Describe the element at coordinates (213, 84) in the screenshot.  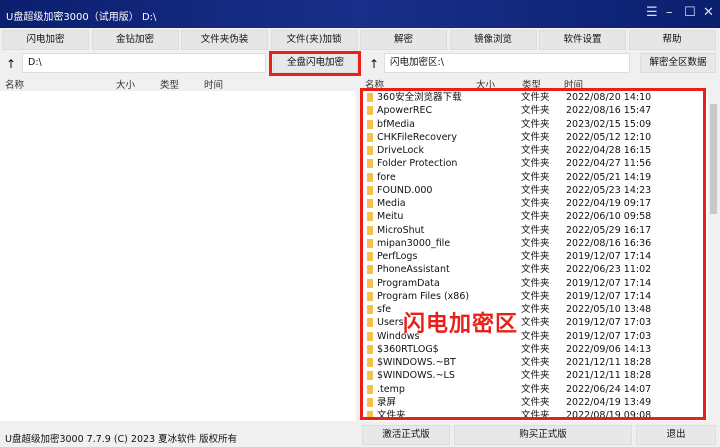
I see `column-time: 时间` at that location.